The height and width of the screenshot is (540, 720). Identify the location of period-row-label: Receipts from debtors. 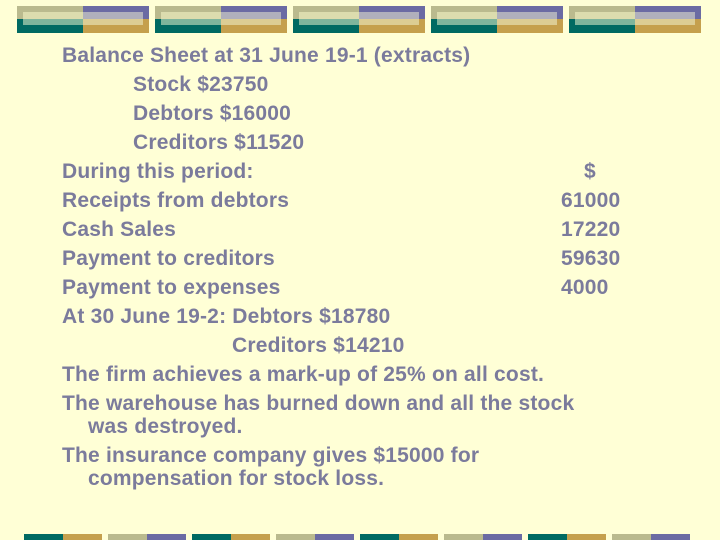
(176, 200).